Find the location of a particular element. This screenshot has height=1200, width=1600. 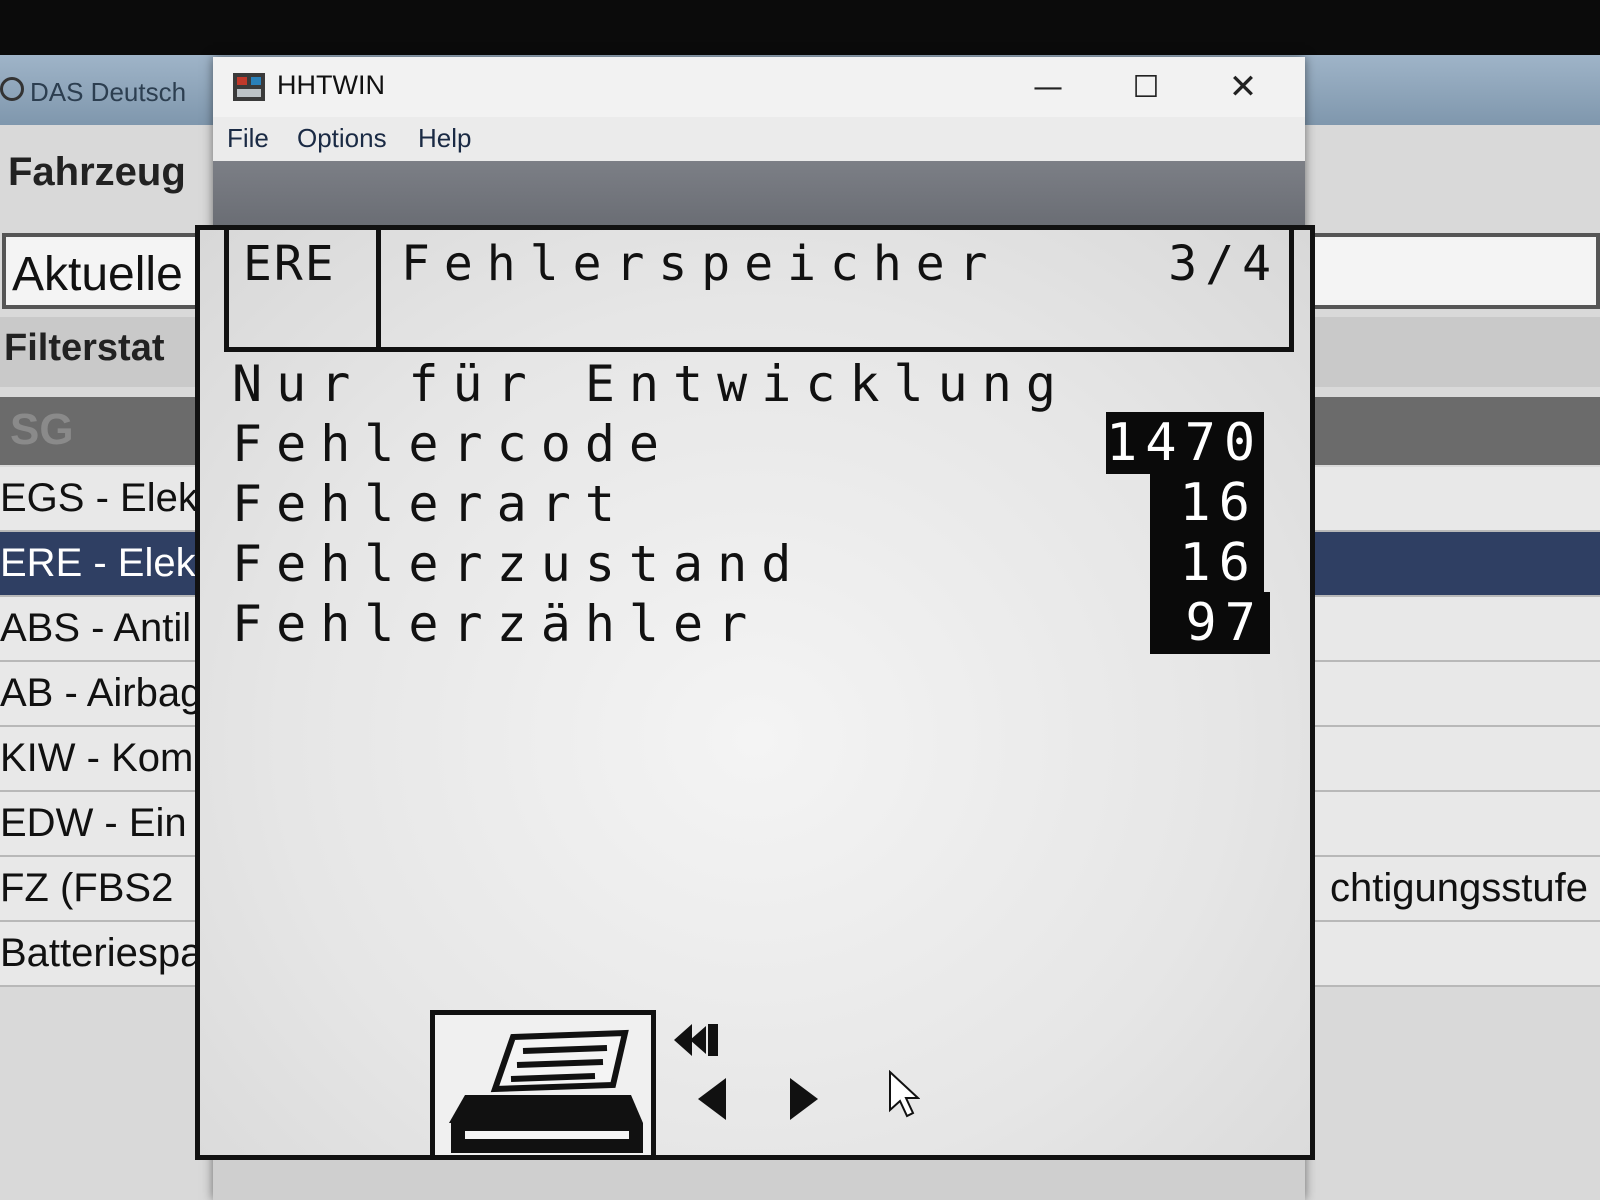

module-box: ERE is located at coordinates (305, 288).